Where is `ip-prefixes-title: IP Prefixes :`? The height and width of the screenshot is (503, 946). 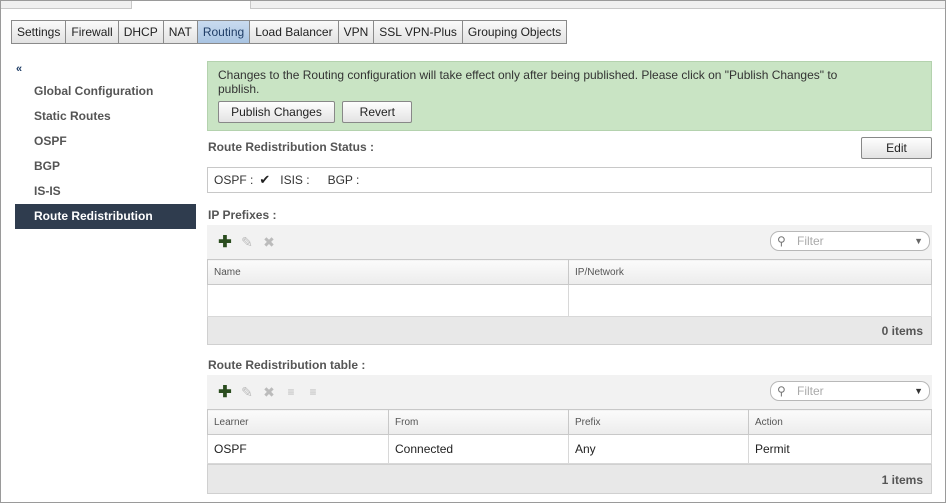 ip-prefixes-title: IP Prefixes : is located at coordinates (569, 215).